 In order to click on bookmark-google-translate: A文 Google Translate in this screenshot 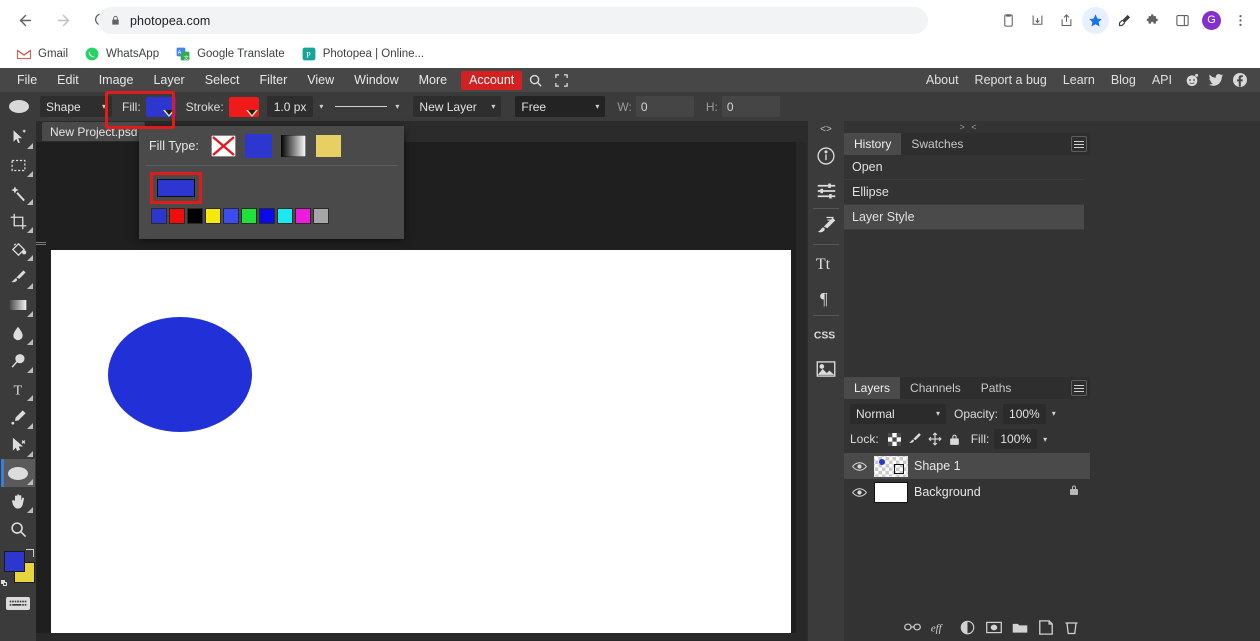, I will do `click(230, 54)`.